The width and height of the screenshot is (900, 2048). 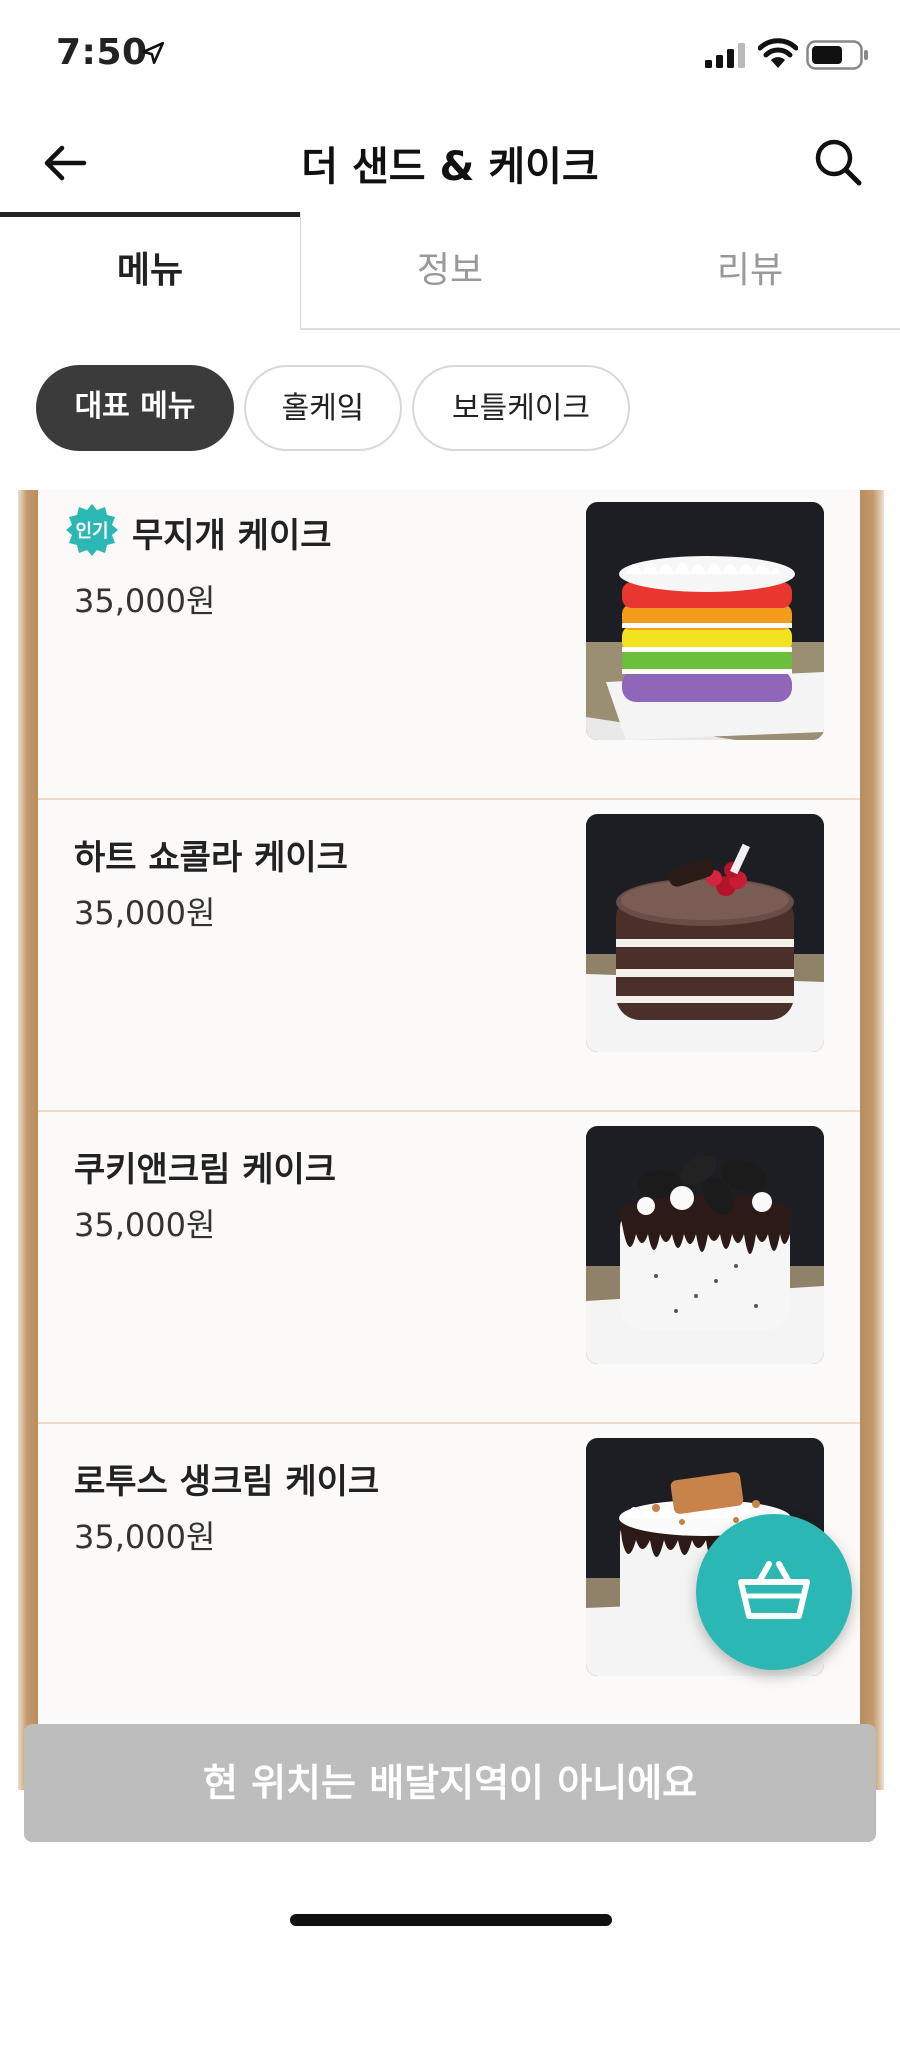 What do you see at coordinates (521, 408) in the screenshot?
I see `chip-bottle-cake: 보틀케이크` at bounding box center [521, 408].